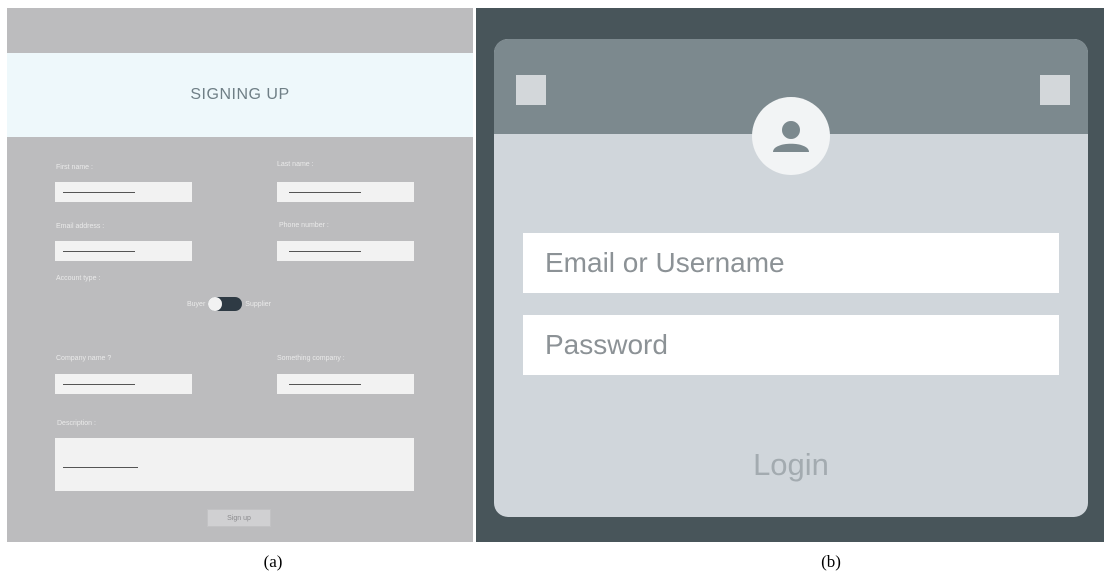  Describe the element at coordinates (78, 278) in the screenshot. I see `account-type-label: Account type :` at that location.